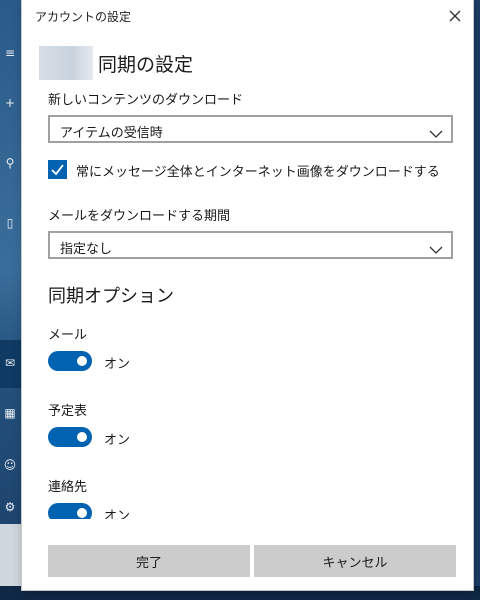 Image resolution: width=480 pixels, height=600 pixels. What do you see at coordinates (10, 465) in the screenshot?
I see `people-icon: ☺` at bounding box center [10, 465].